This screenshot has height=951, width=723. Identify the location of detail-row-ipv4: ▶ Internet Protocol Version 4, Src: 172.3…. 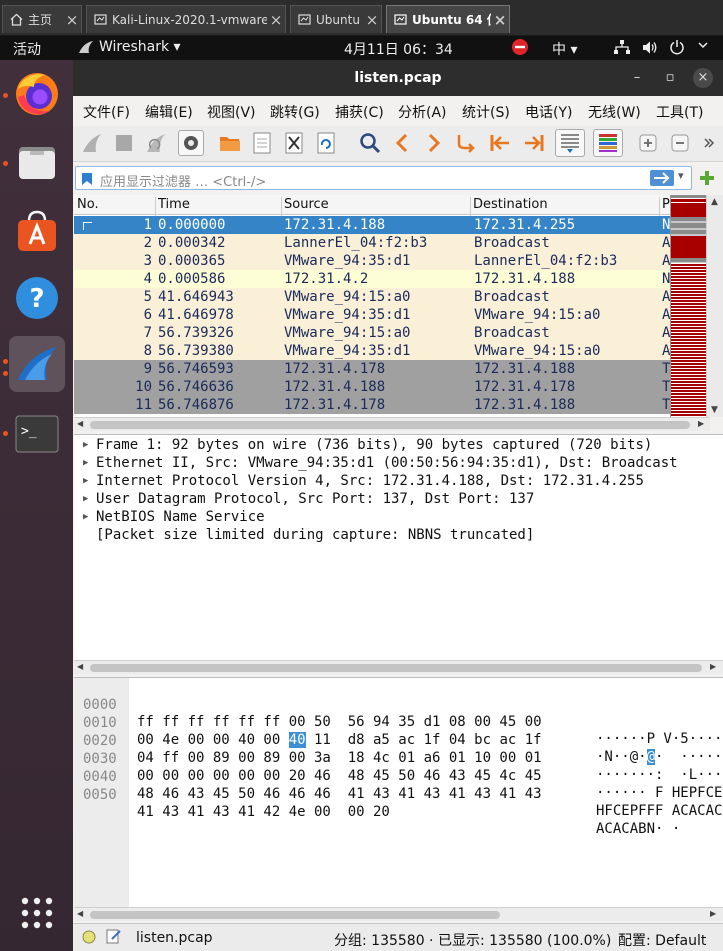
(398, 481).